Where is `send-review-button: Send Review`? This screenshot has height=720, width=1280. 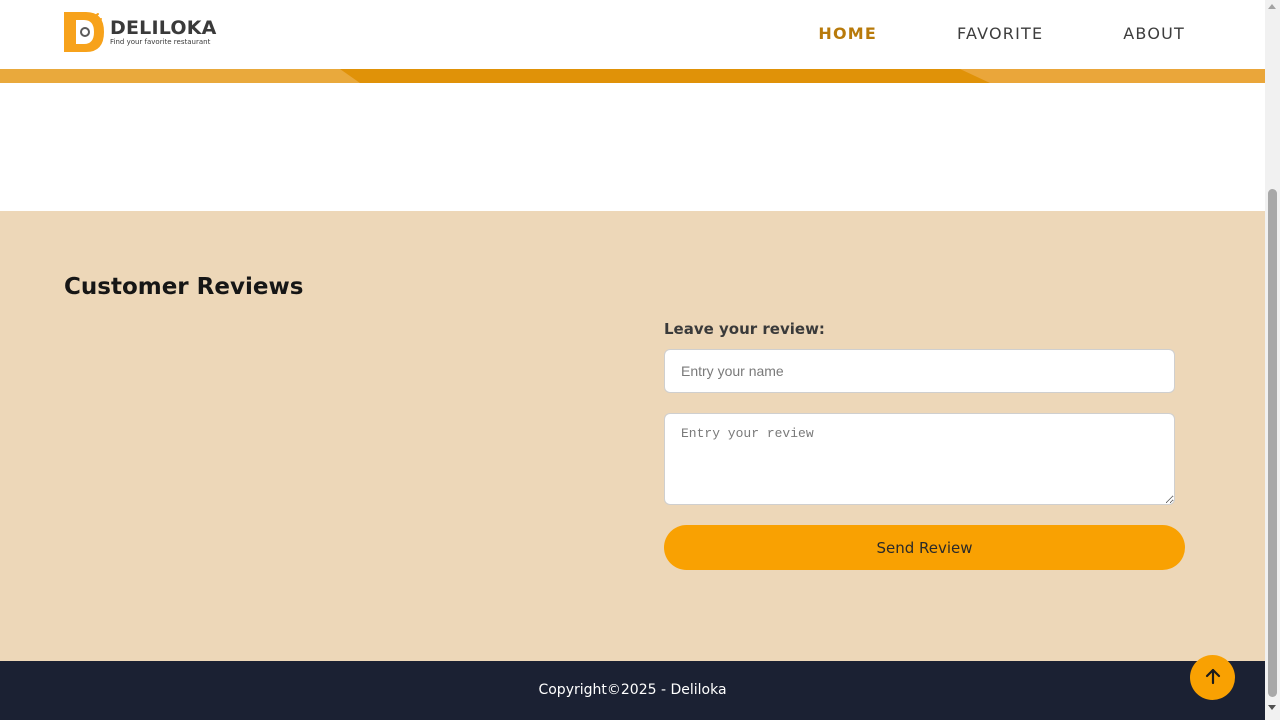 send-review-button: Send Review is located at coordinates (924, 547).